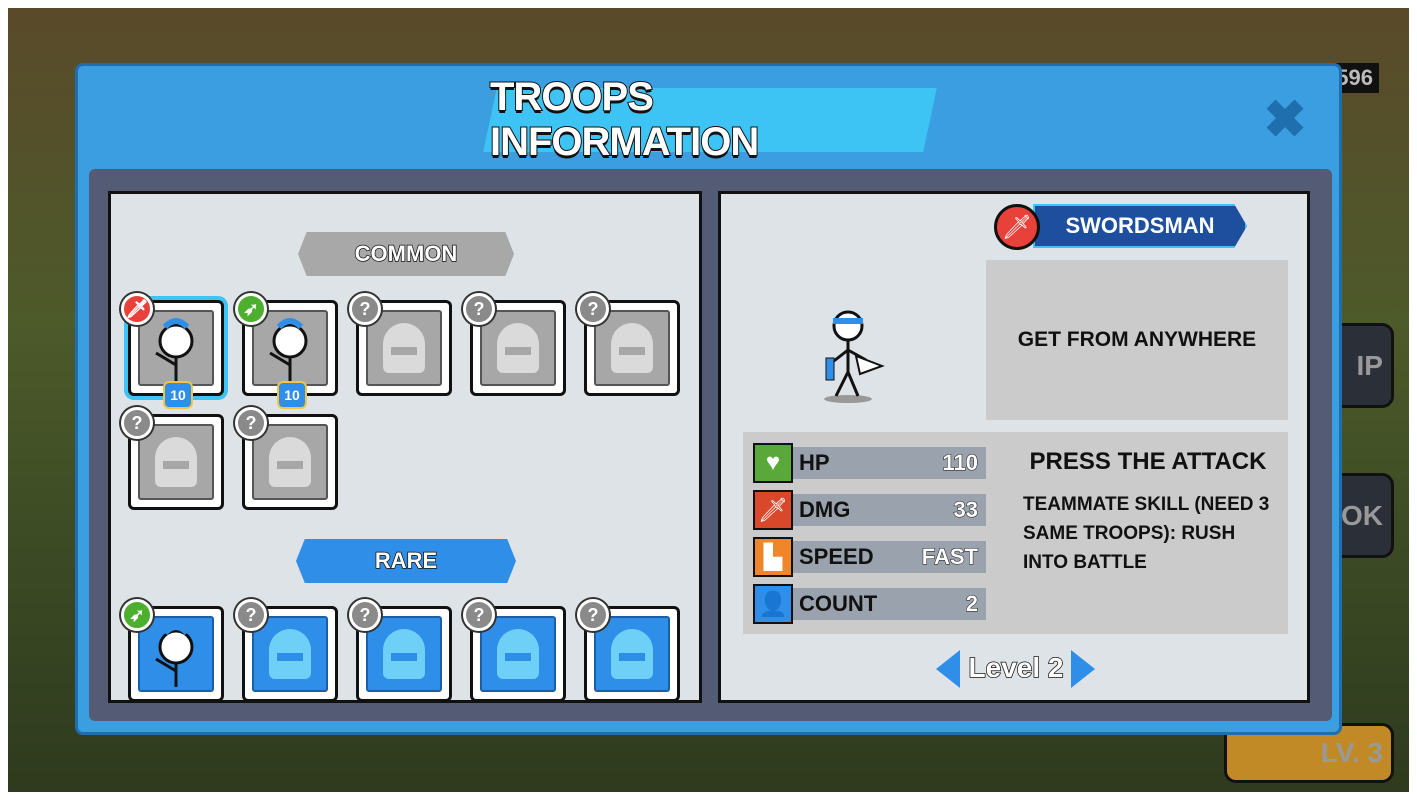 This screenshot has width=1417, height=800. Describe the element at coordinates (851, 354) in the screenshot. I see `troop-portrait` at that location.